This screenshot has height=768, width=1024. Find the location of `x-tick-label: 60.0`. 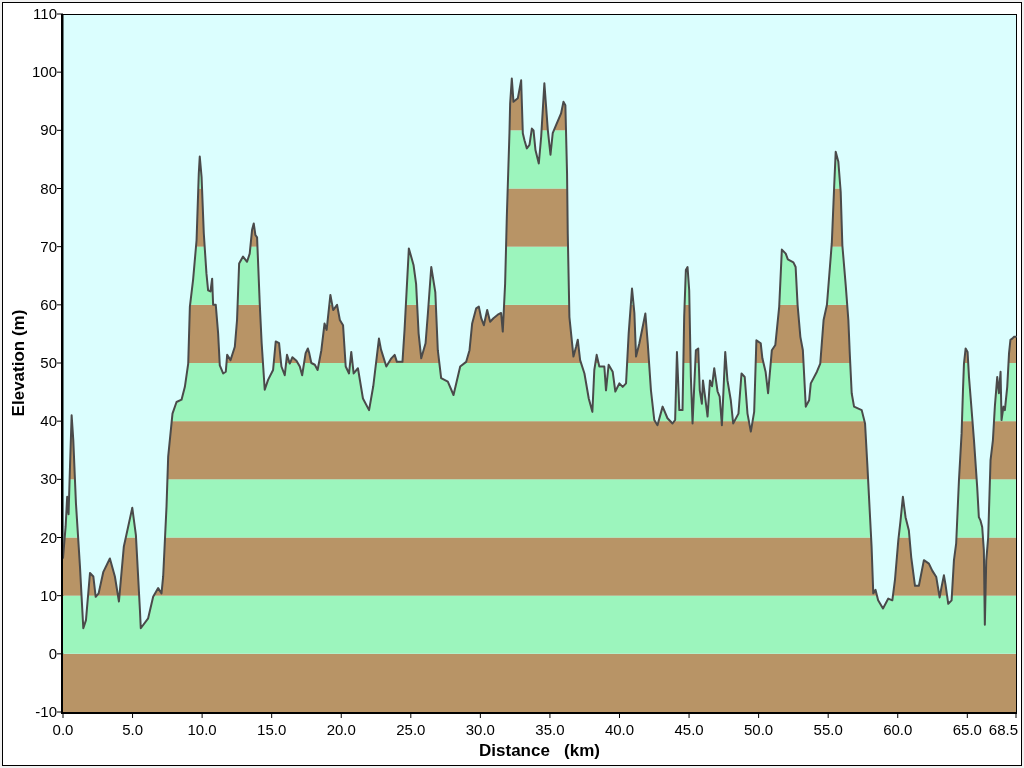

x-tick-label: 60.0 is located at coordinates (898, 729).